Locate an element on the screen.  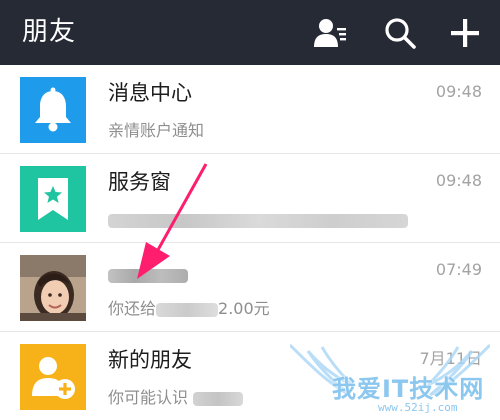
blurred-name is located at coordinates (148, 276).